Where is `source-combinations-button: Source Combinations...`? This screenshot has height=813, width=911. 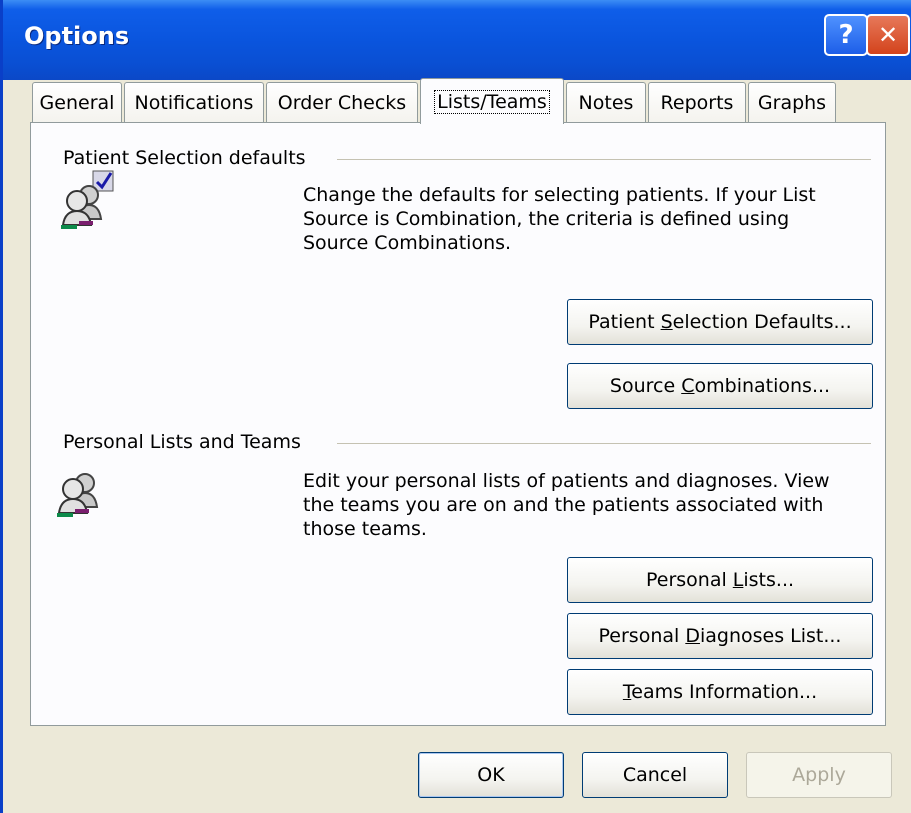 source-combinations-button: Source Combinations... is located at coordinates (720, 386).